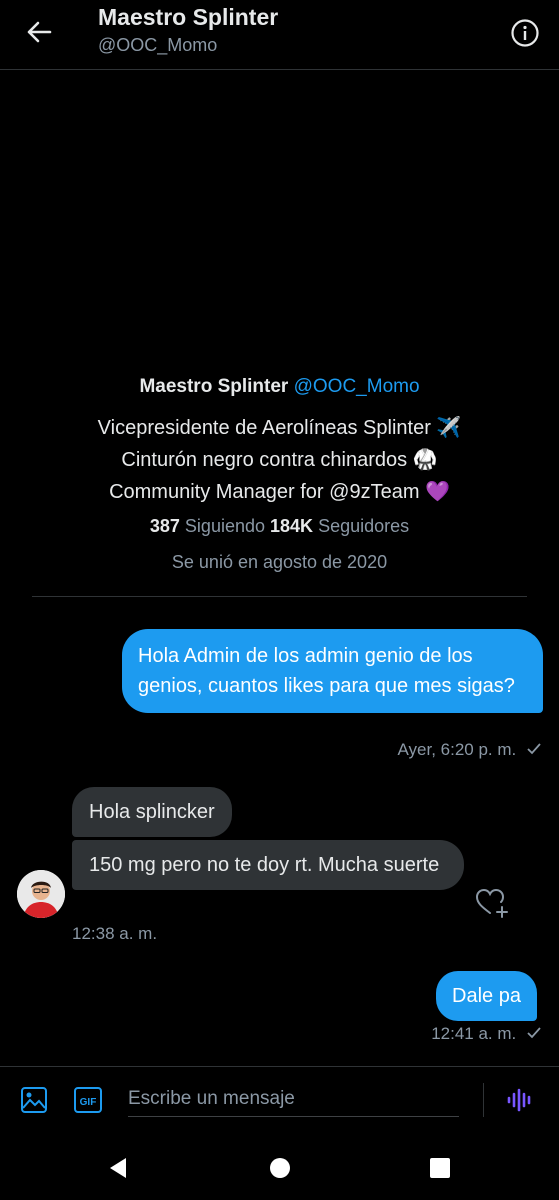 This screenshot has width=559, height=1200. I want to click on joined-date: Se unió en agosto de 2020, so click(279, 562).